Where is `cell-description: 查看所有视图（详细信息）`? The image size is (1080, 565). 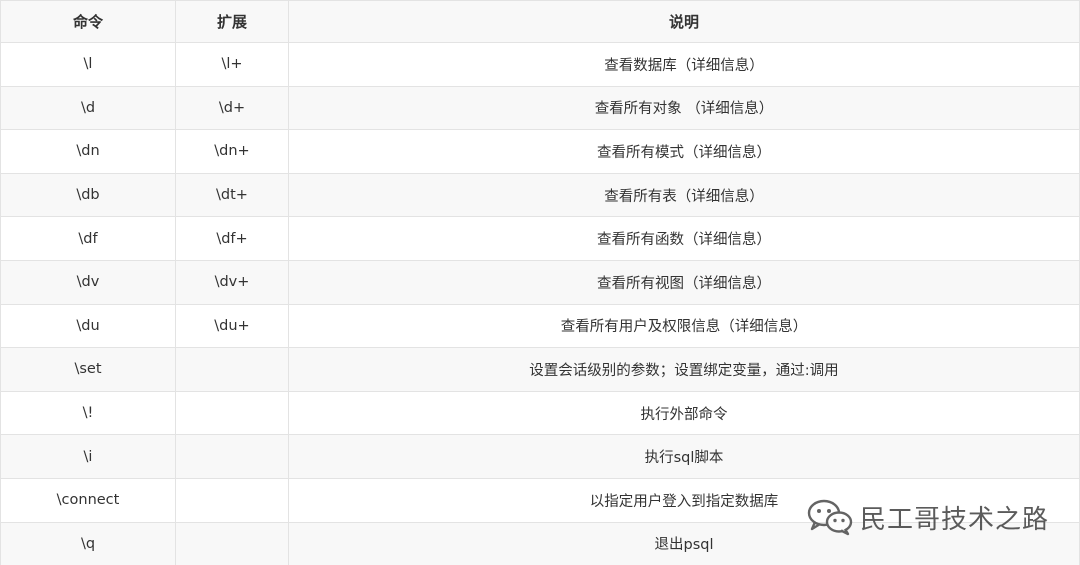
cell-description: 查看所有视图（详细信息） is located at coordinates (684, 282).